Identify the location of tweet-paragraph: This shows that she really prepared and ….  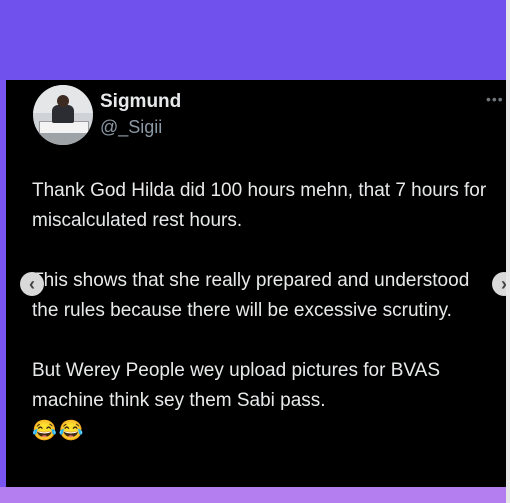
(251, 295).